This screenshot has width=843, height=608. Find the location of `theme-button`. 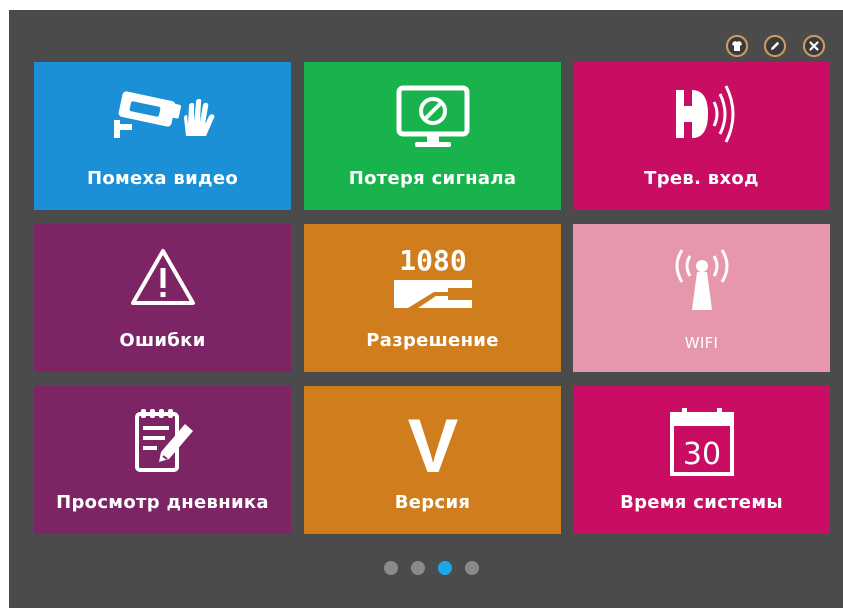

theme-button is located at coordinates (737, 46).